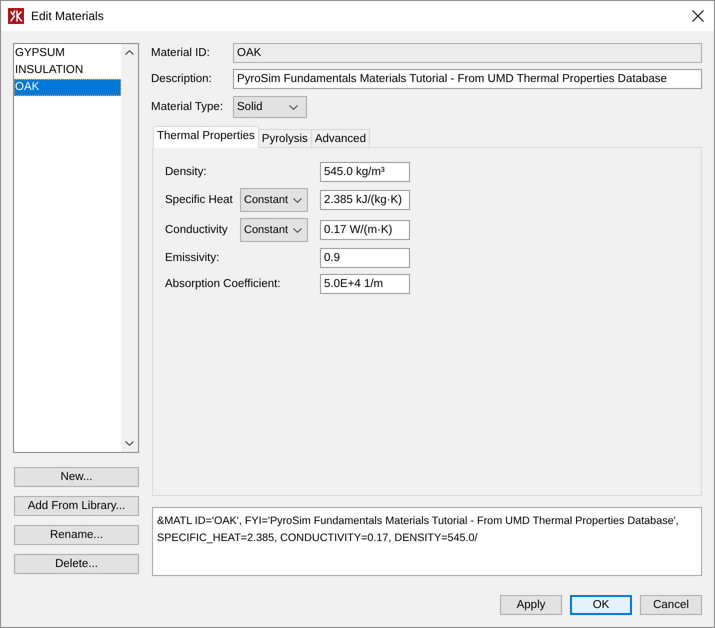 The height and width of the screenshot is (628, 715). Describe the element at coordinates (129, 248) in the screenshot. I see `scrollbar` at that location.